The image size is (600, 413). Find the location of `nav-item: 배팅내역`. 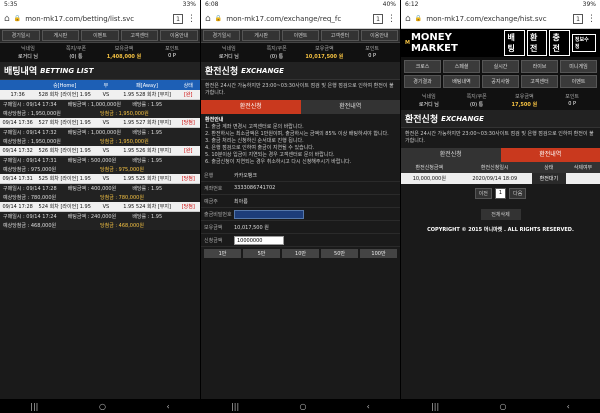

nav-item: 배팅내역 is located at coordinates (461, 81).